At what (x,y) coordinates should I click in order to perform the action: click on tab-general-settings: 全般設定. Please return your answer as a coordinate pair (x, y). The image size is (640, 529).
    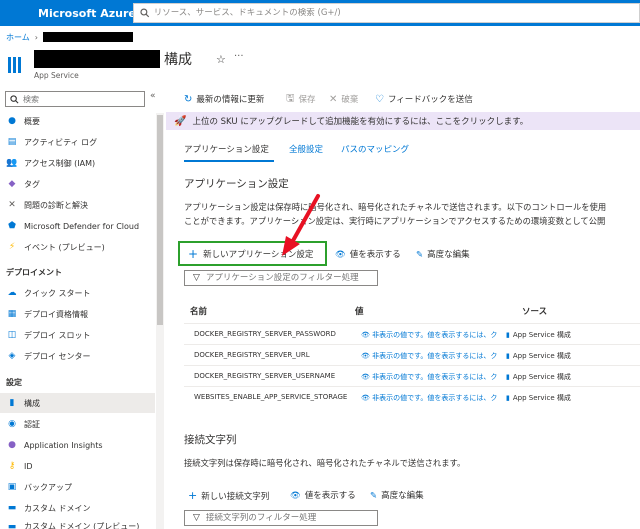
    Looking at the image, I should click on (306, 149).